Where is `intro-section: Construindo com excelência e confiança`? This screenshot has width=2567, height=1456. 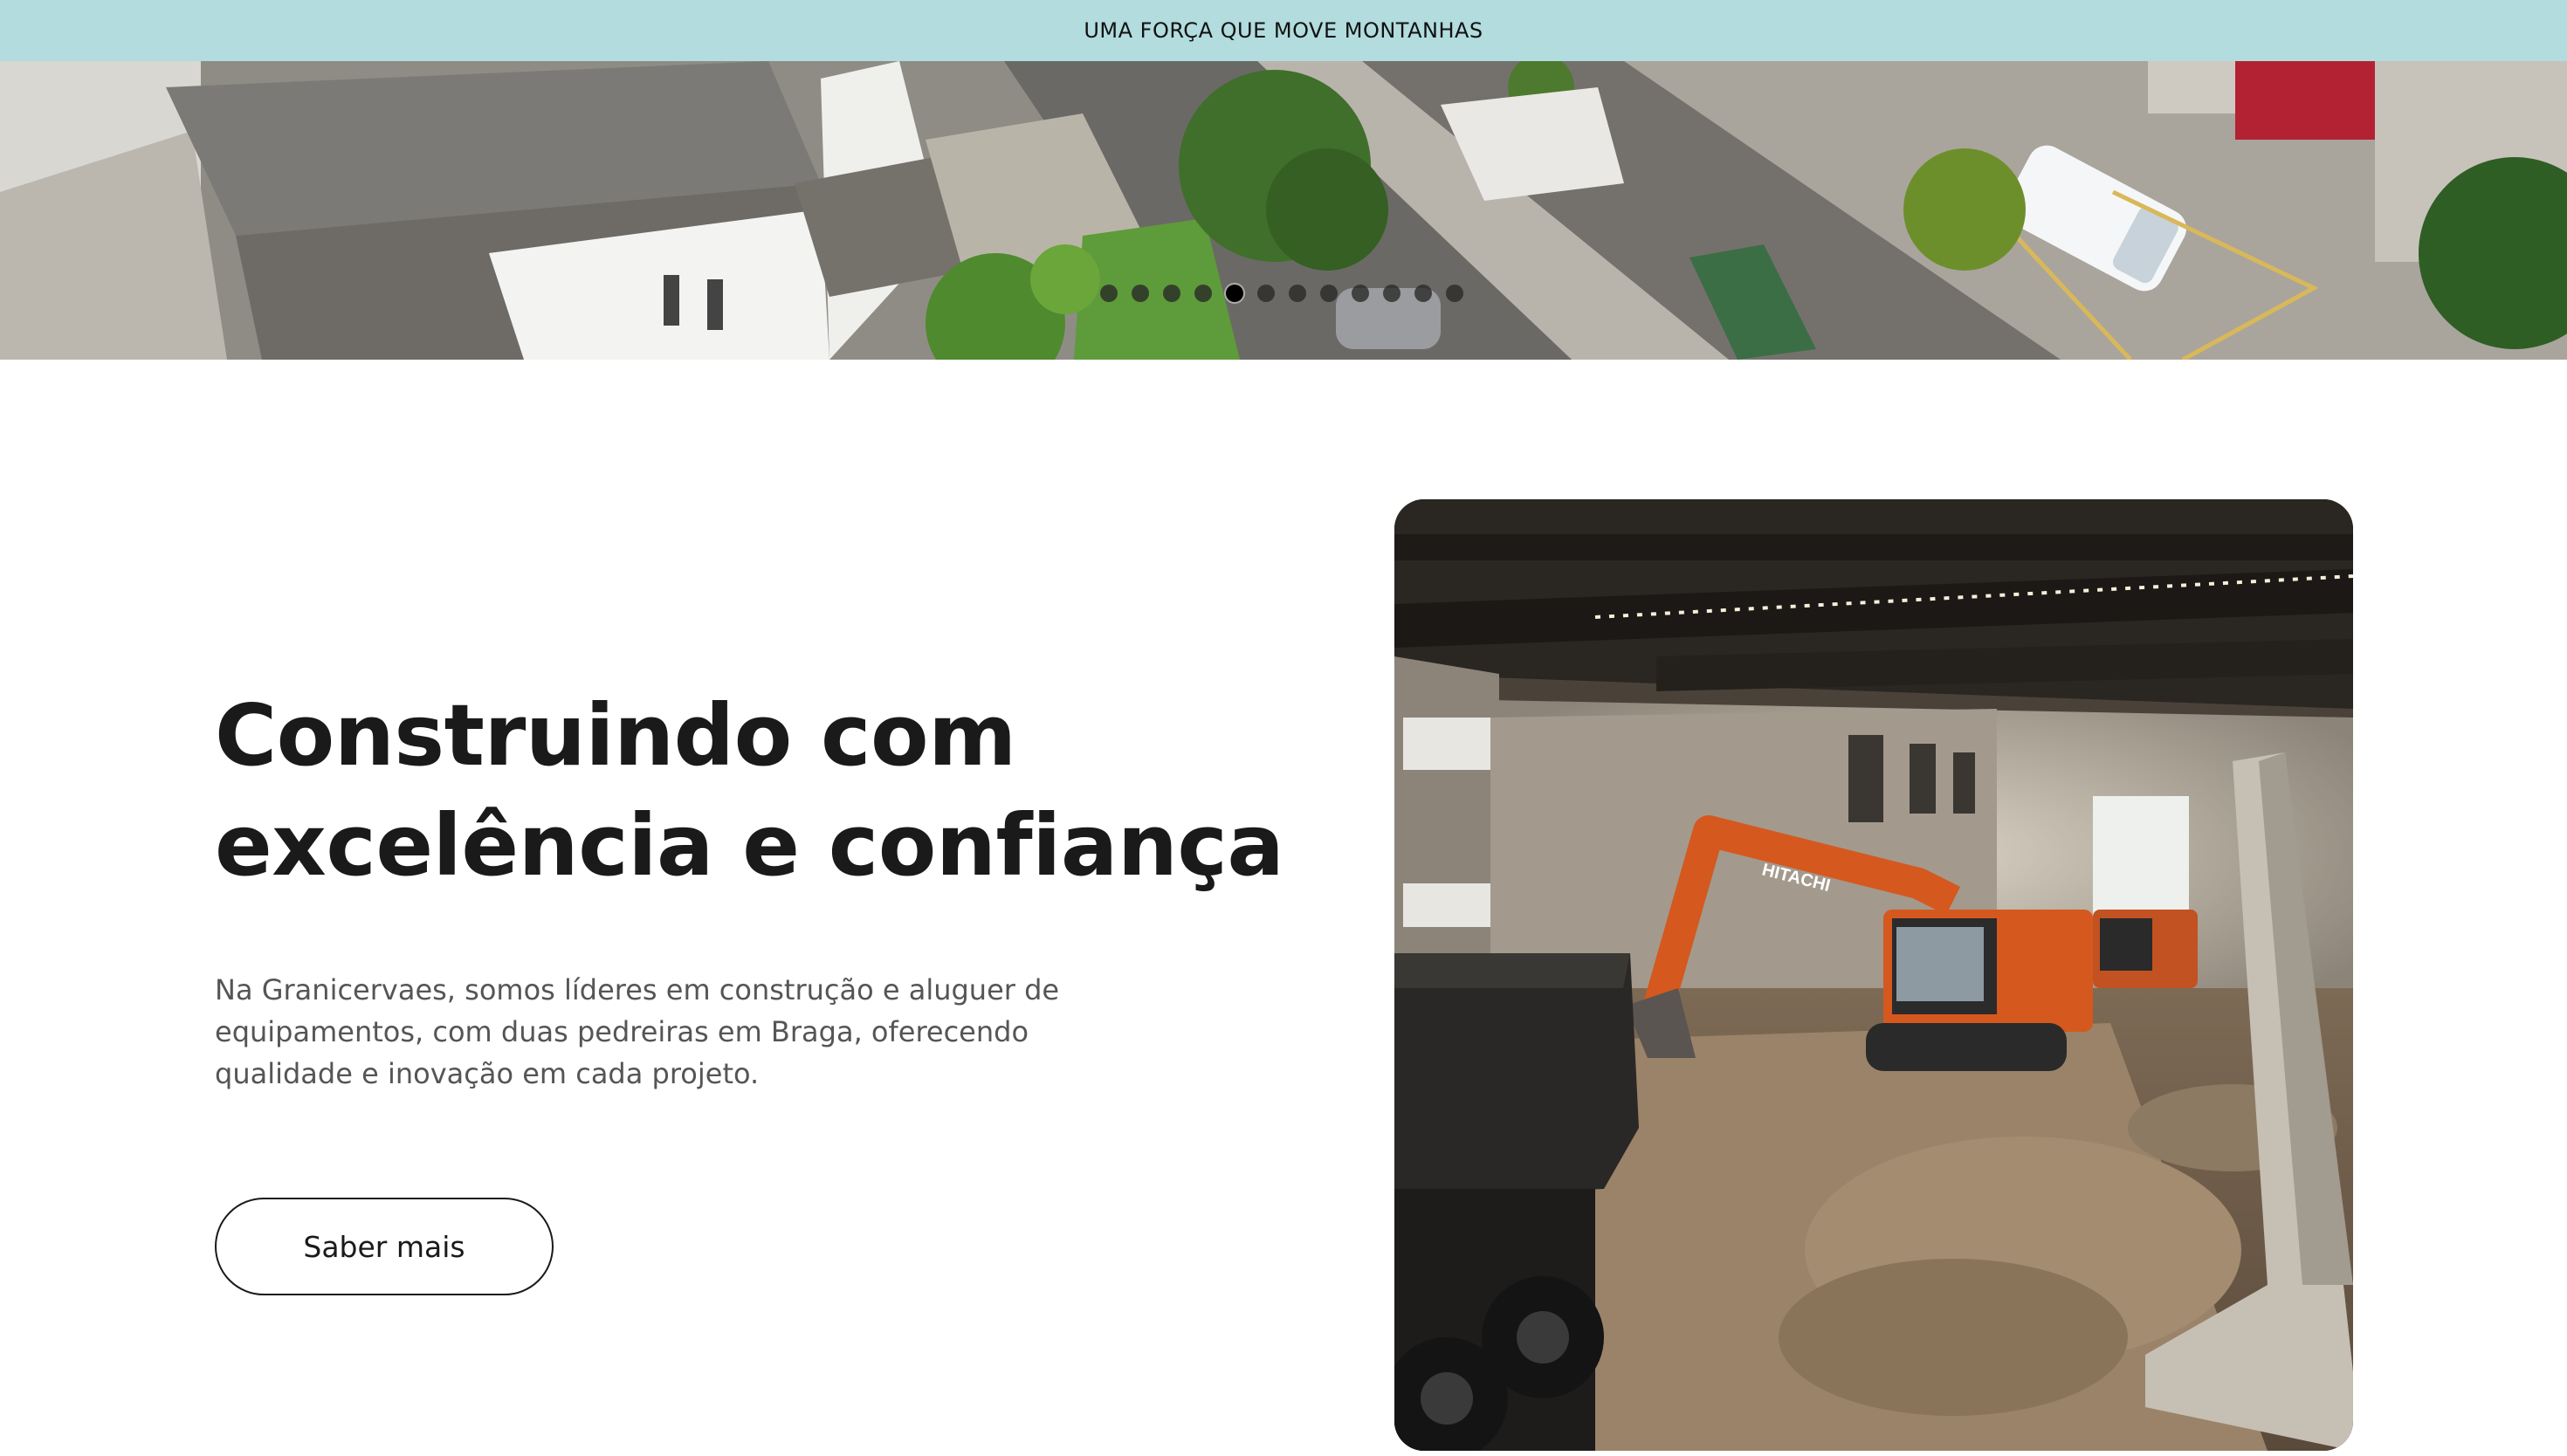 intro-section: Construindo com excelência e confiança is located at coordinates (749, 791).